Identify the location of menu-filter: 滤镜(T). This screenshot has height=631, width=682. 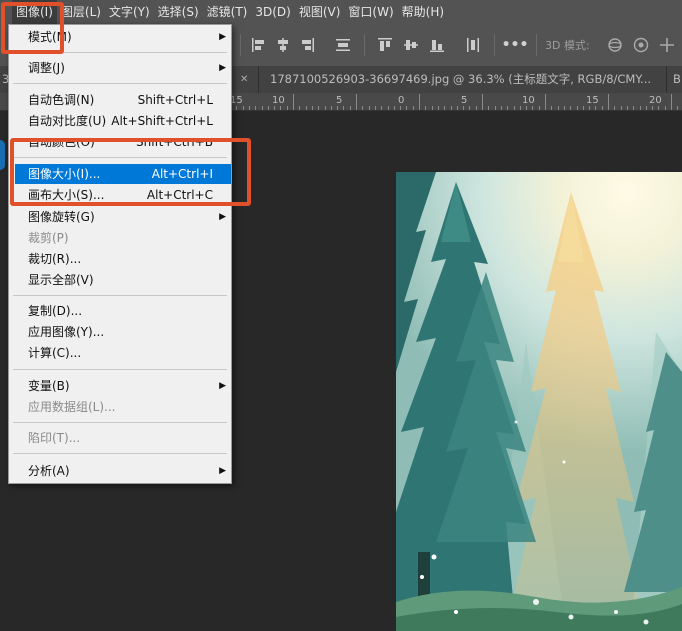
(227, 12).